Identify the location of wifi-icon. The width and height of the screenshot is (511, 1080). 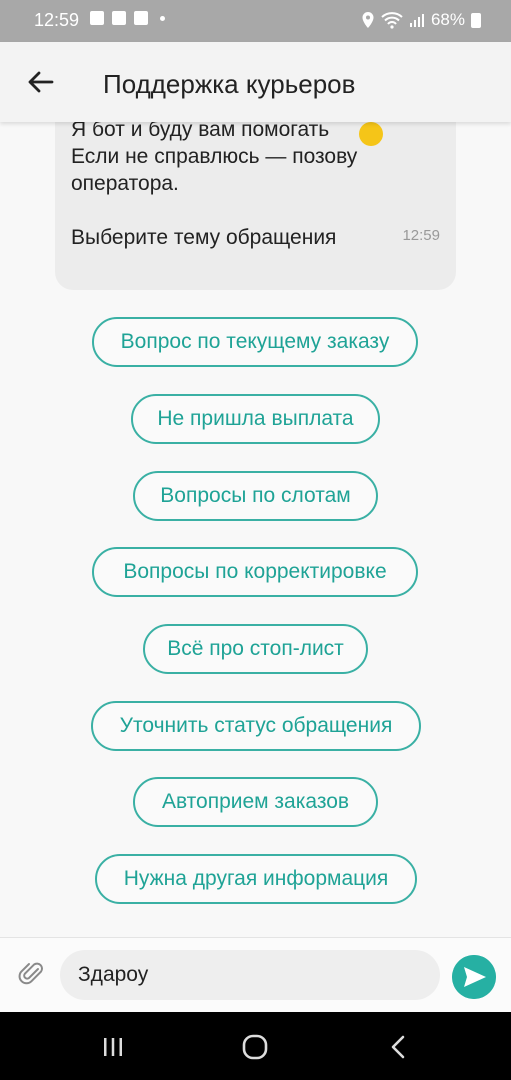
(392, 20).